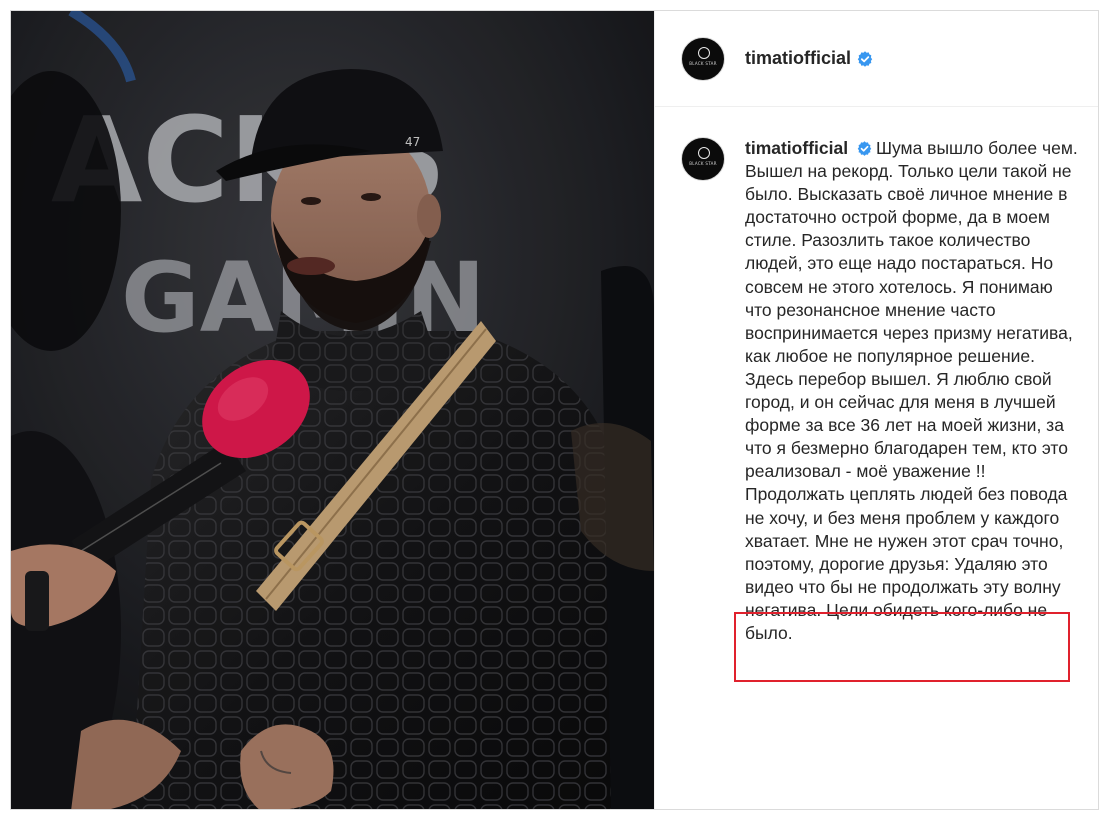 The image size is (1111, 820). What do you see at coordinates (876, 59) in the screenshot?
I see `post-header: BLACK STAR timatiofficial` at bounding box center [876, 59].